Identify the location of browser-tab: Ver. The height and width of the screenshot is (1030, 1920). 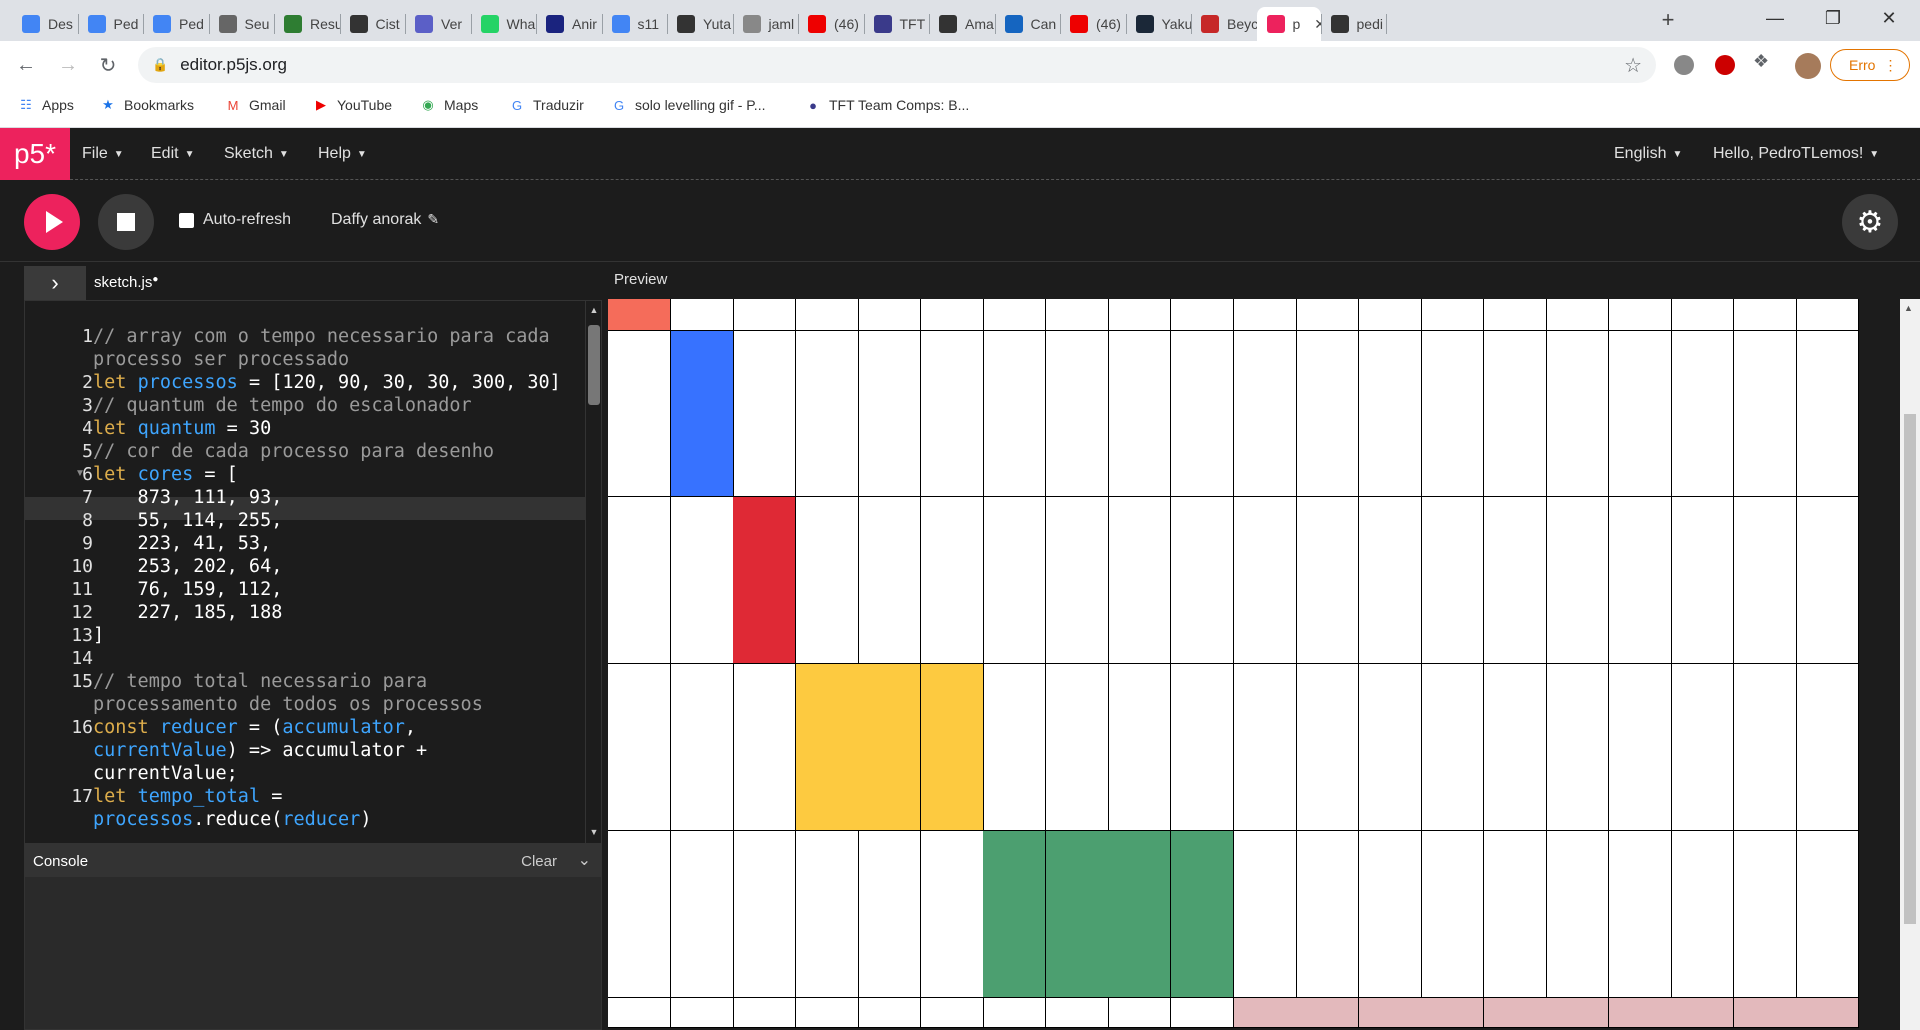
(438, 24).